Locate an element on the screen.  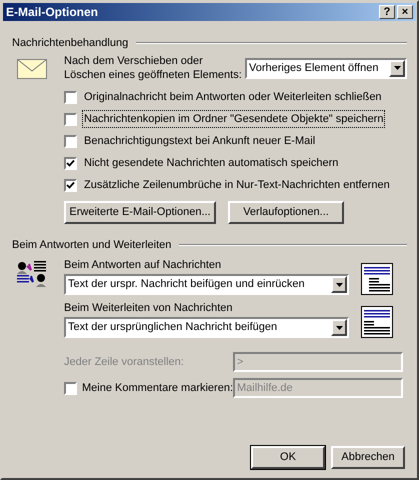
section-heading: Beim Antworten und Weiterleiten is located at coordinates (92, 245).